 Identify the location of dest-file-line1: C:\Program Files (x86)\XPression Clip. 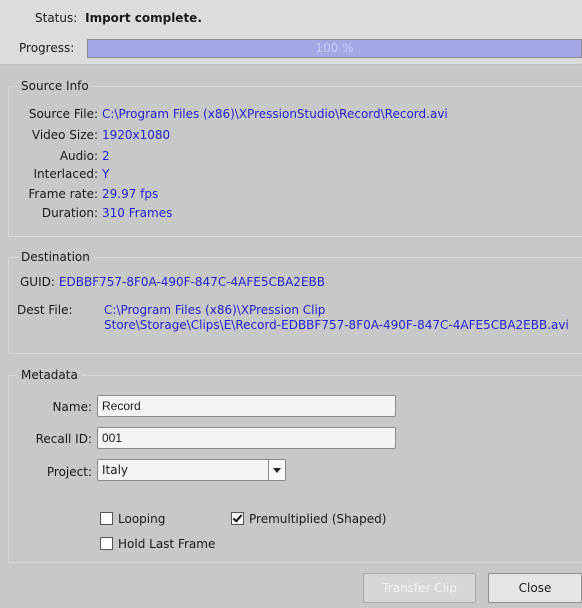
(215, 310).